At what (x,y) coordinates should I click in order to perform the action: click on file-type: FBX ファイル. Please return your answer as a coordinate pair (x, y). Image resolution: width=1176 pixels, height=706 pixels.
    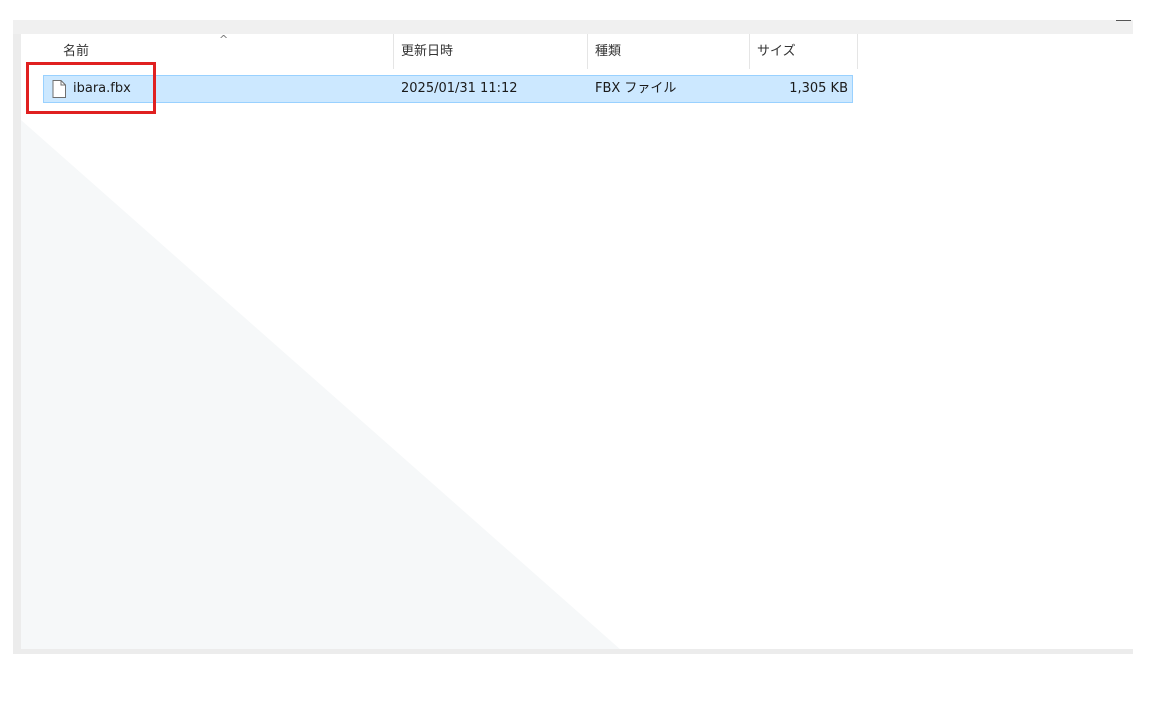
    Looking at the image, I should click on (636, 88).